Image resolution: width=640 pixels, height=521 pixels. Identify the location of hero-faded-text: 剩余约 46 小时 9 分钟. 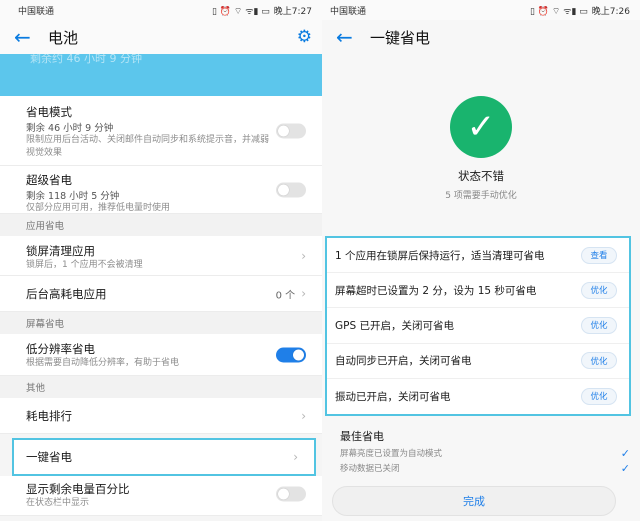
(86, 59).